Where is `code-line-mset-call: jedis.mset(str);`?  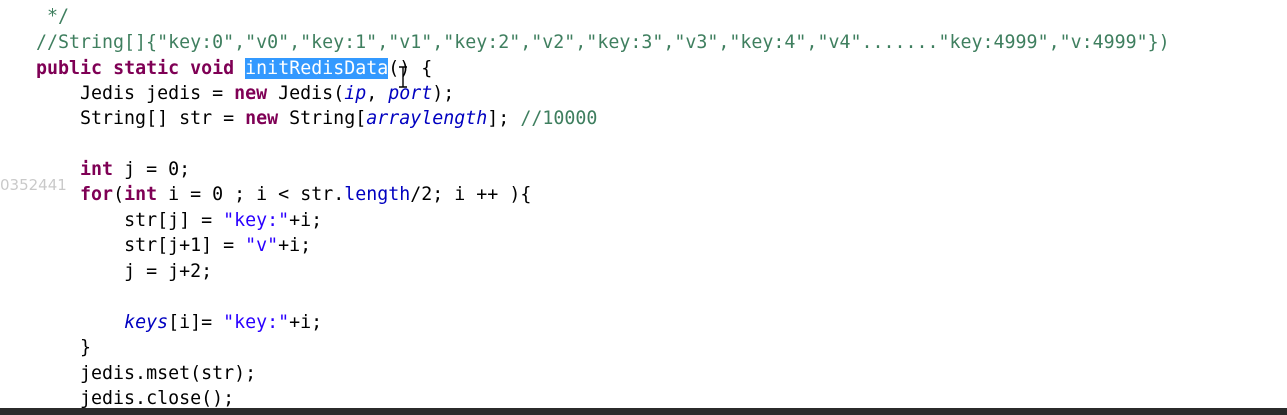 code-line-mset-call: jedis.mset(str); is located at coordinates (146, 374).